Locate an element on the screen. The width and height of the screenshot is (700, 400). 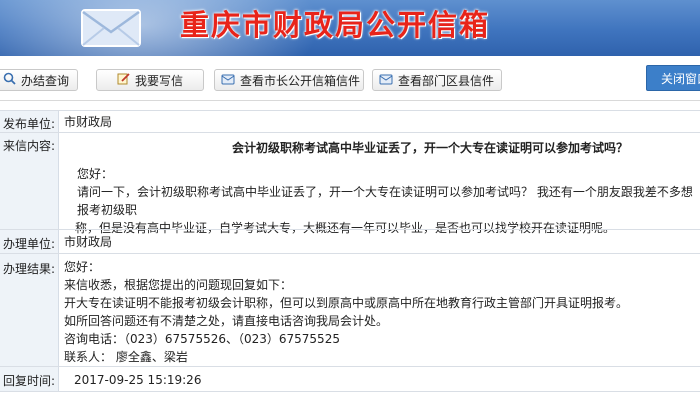
mayor-letters-label: 查看市长公开信箱信件 is located at coordinates (300, 81).